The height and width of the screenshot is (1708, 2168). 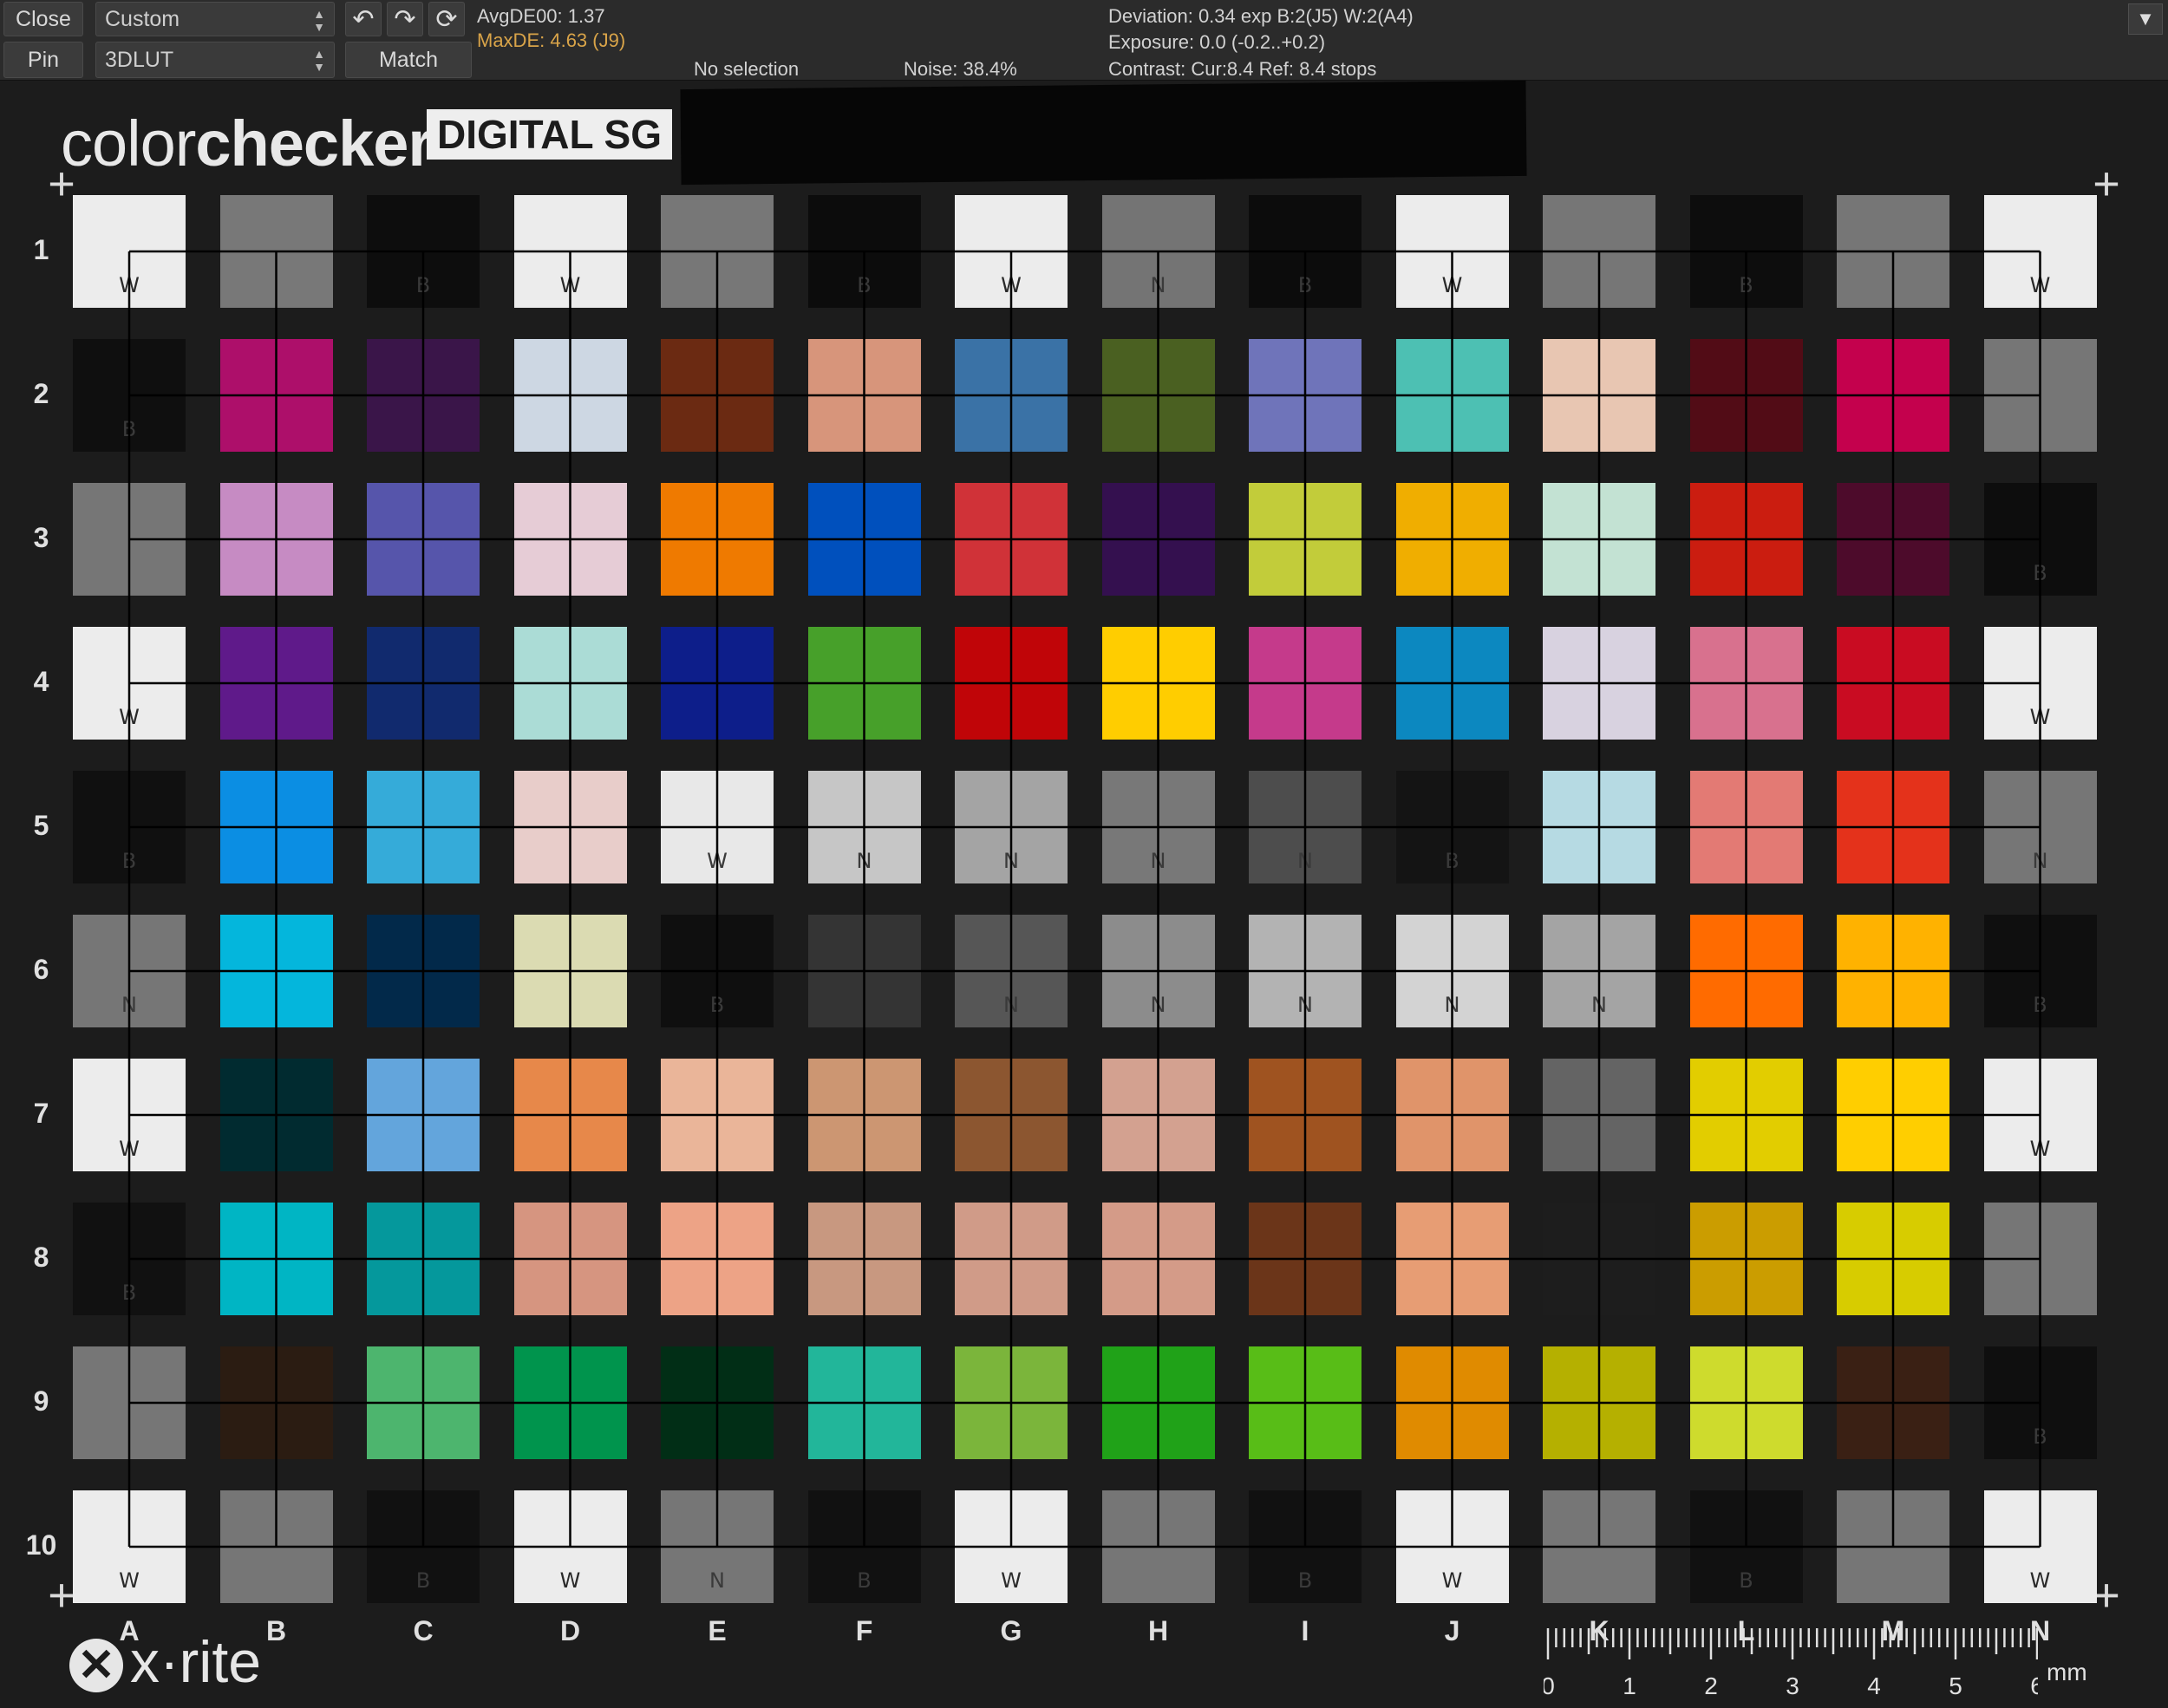 What do you see at coordinates (717, 1115) in the screenshot?
I see `color-patch-E7` at bounding box center [717, 1115].